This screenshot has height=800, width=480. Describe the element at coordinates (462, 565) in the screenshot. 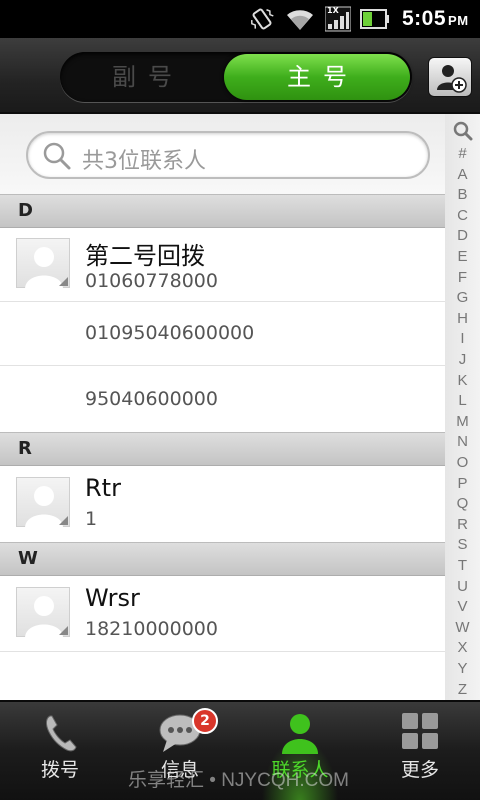

I see `index-letter: T` at that location.